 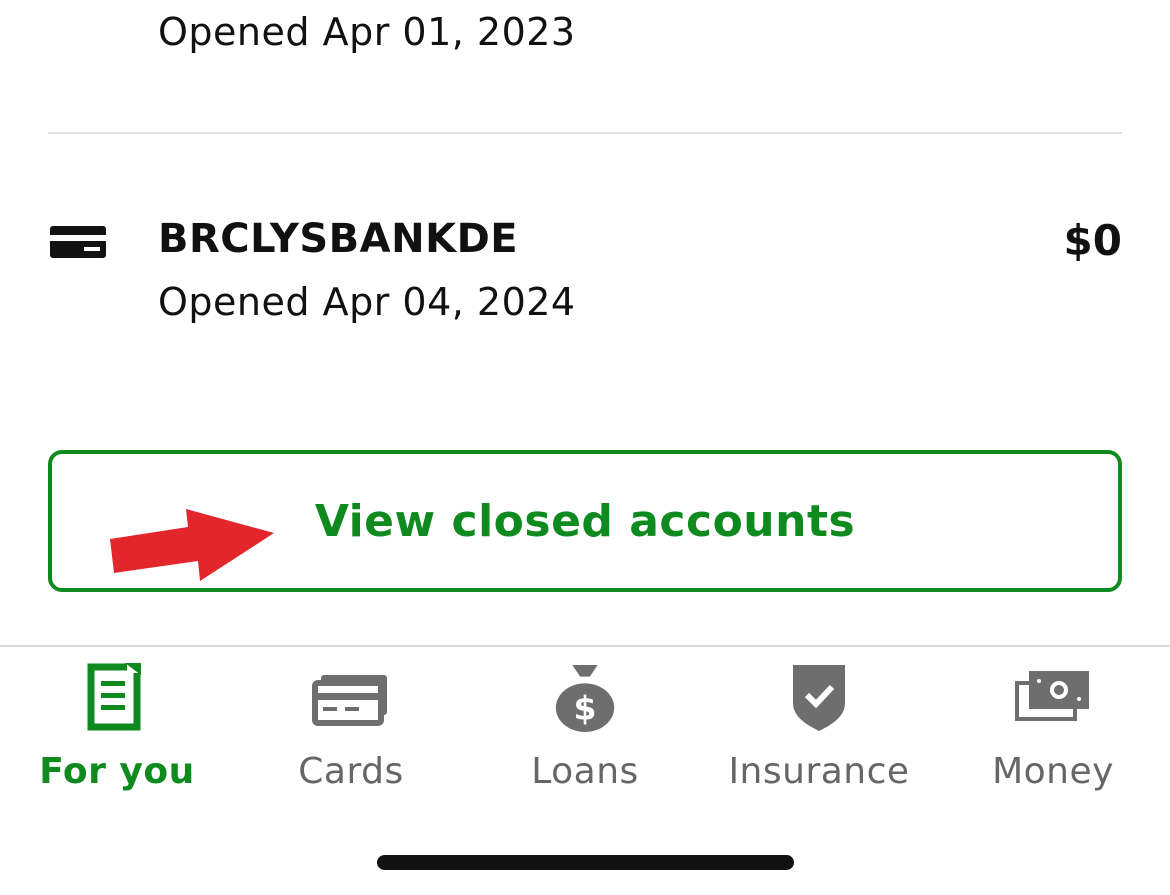 What do you see at coordinates (585, 270) in the screenshot?
I see `account-row: BRCLYSBANKDE Opened Apr 04, 2024 $0` at bounding box center [585, 270].